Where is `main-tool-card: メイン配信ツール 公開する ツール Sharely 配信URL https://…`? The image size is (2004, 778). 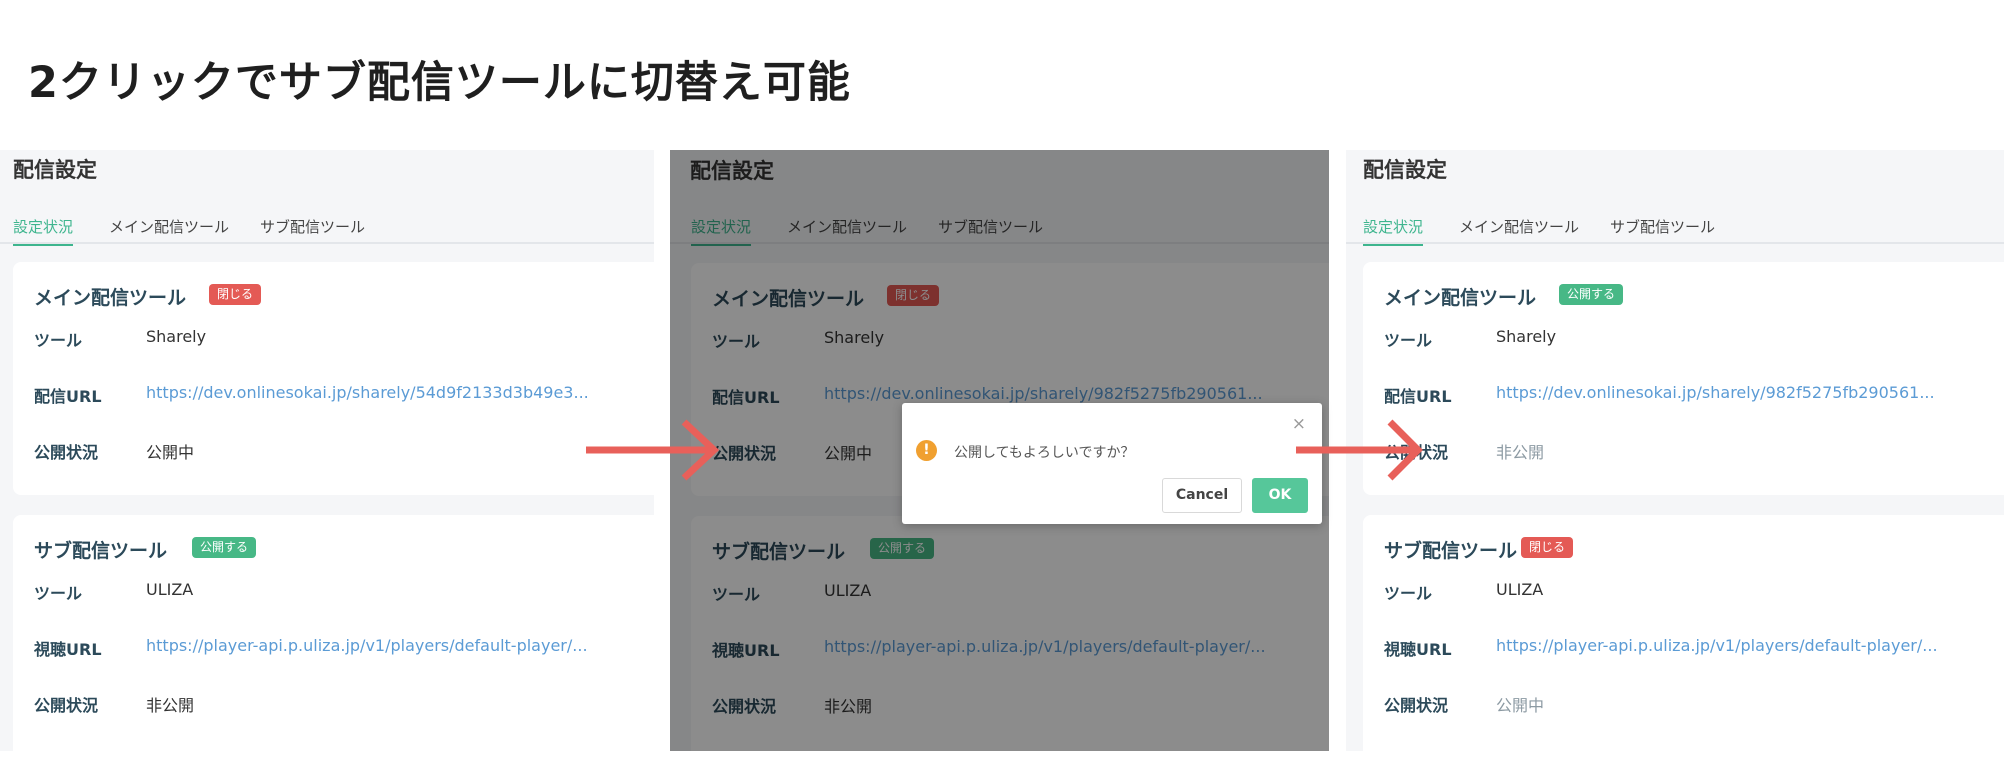
main-tool-card: メイン配信ツール 公開する ツール Sharely 配信URL https://… is located at coordinates (1683, 378).